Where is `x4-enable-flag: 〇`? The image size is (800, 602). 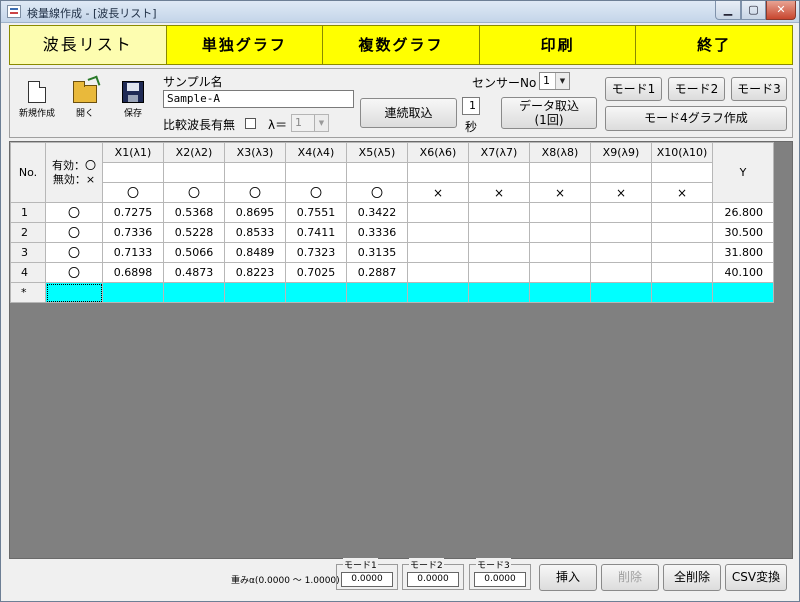
x4-enable-flag: 〇 is located at coordinates (316, 192).